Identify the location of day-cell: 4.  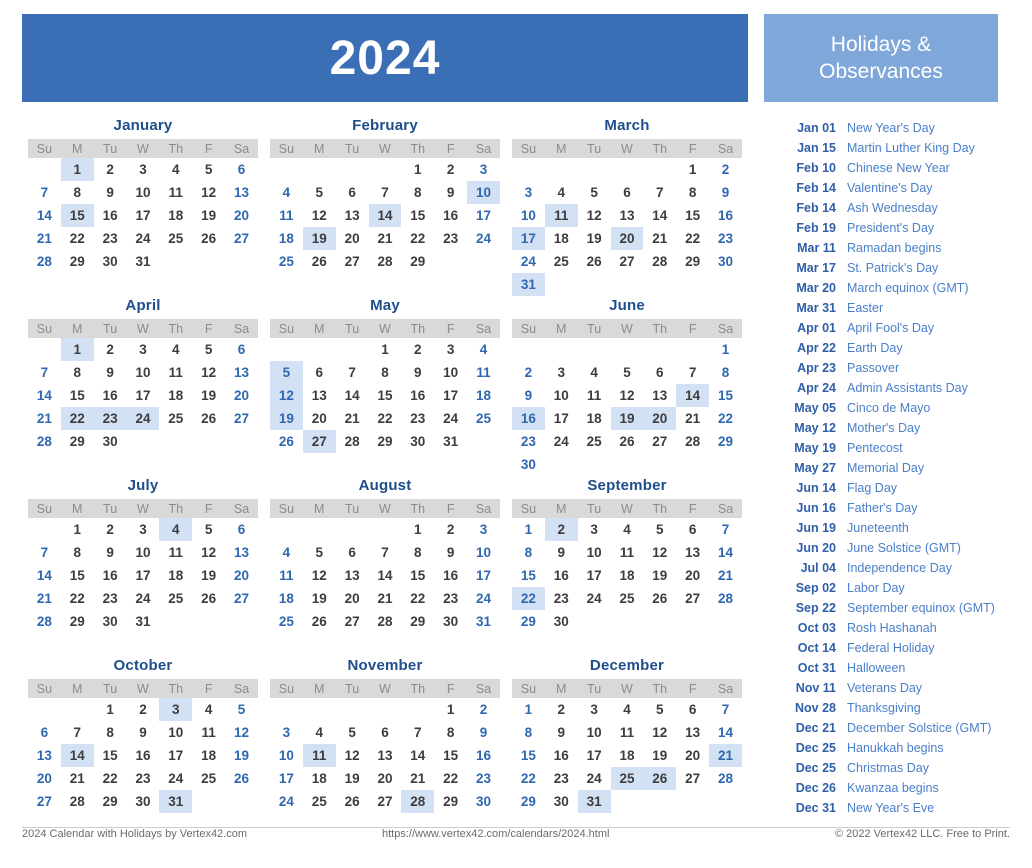
(286, 192).